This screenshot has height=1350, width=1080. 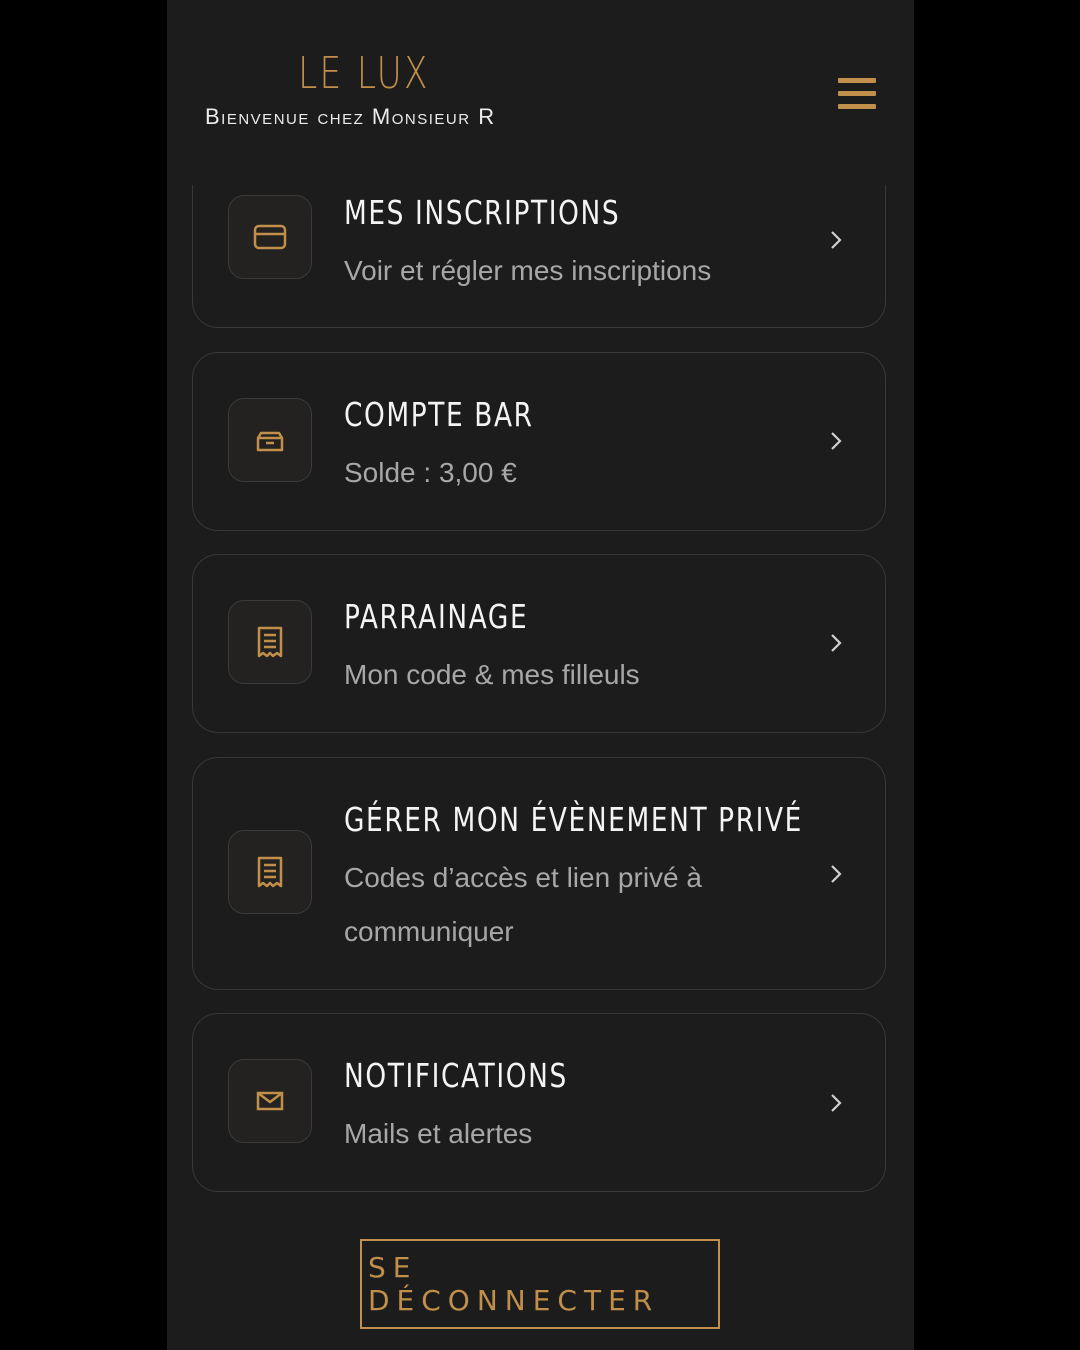 What do you see at coordinates (363, 73) in the screenshot?
I see `logo: LE LUX` at bounding box center [363, 73].